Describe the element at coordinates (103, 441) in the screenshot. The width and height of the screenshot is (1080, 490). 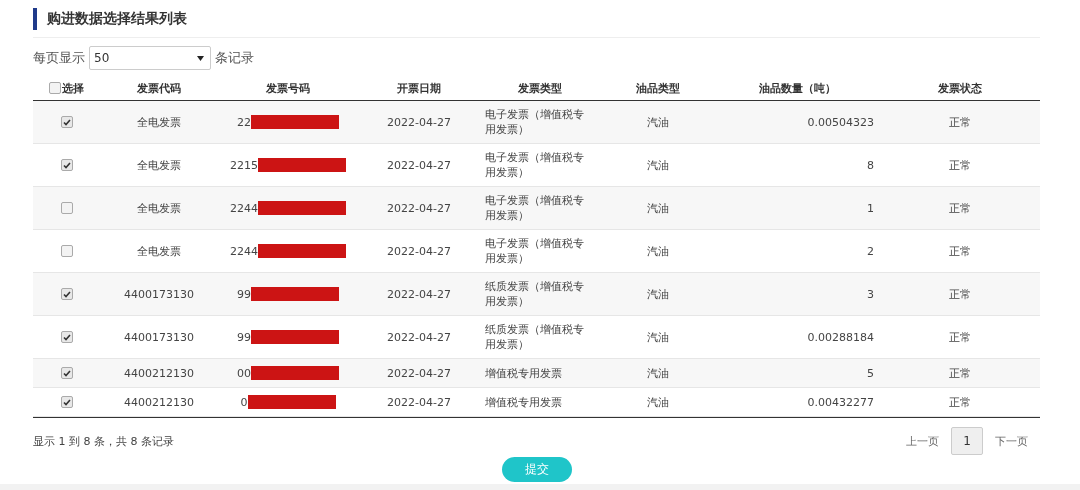
I see `records-summary: 显示 1 到 8 条，共 8 条记录` at that location.